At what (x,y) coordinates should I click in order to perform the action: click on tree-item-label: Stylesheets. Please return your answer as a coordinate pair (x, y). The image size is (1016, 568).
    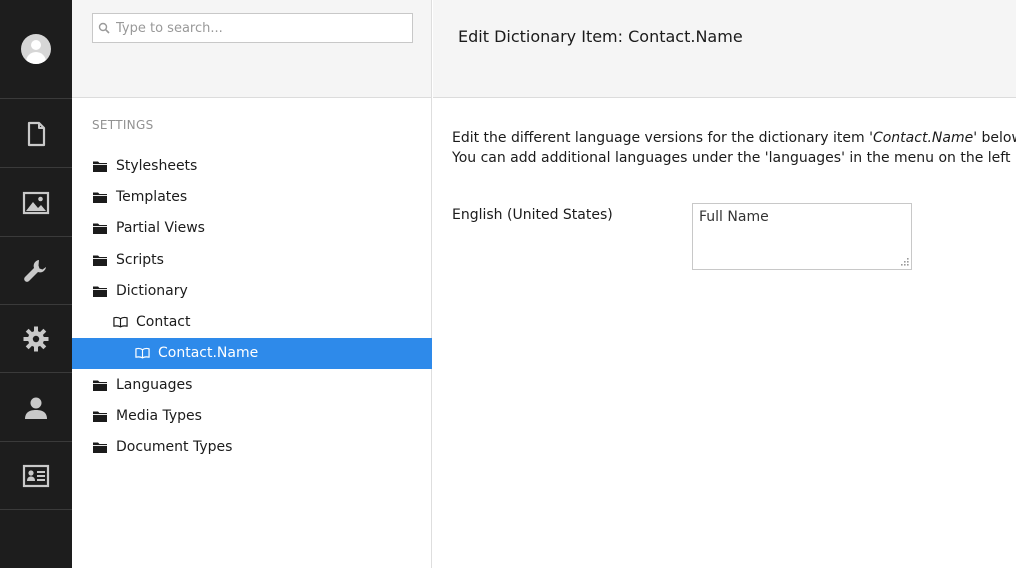
    Looking at the image, I should click on (157, 165).